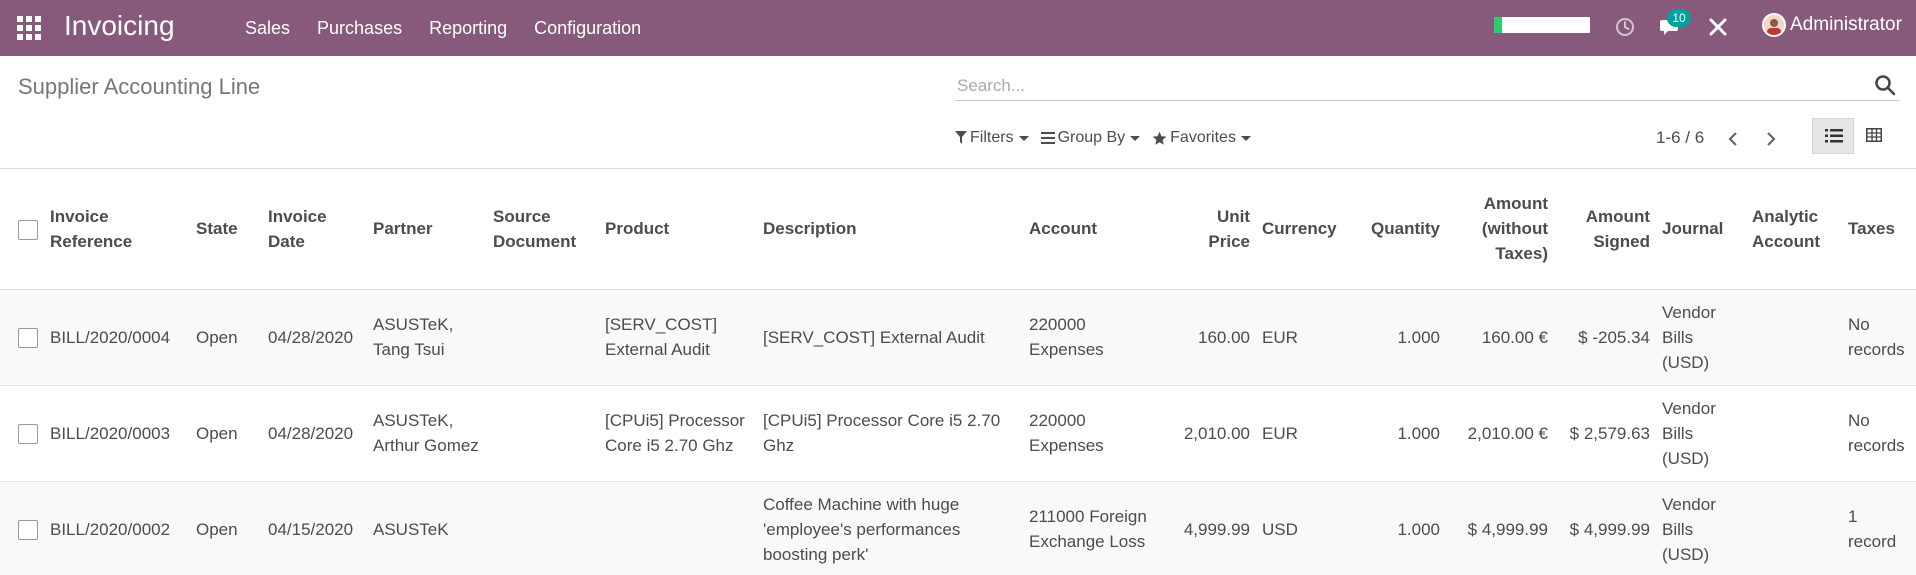 This screenshot has height=575, width=1916. I want to click on cell-amount-signed: $ 4,999.99, so click(1609, 529).